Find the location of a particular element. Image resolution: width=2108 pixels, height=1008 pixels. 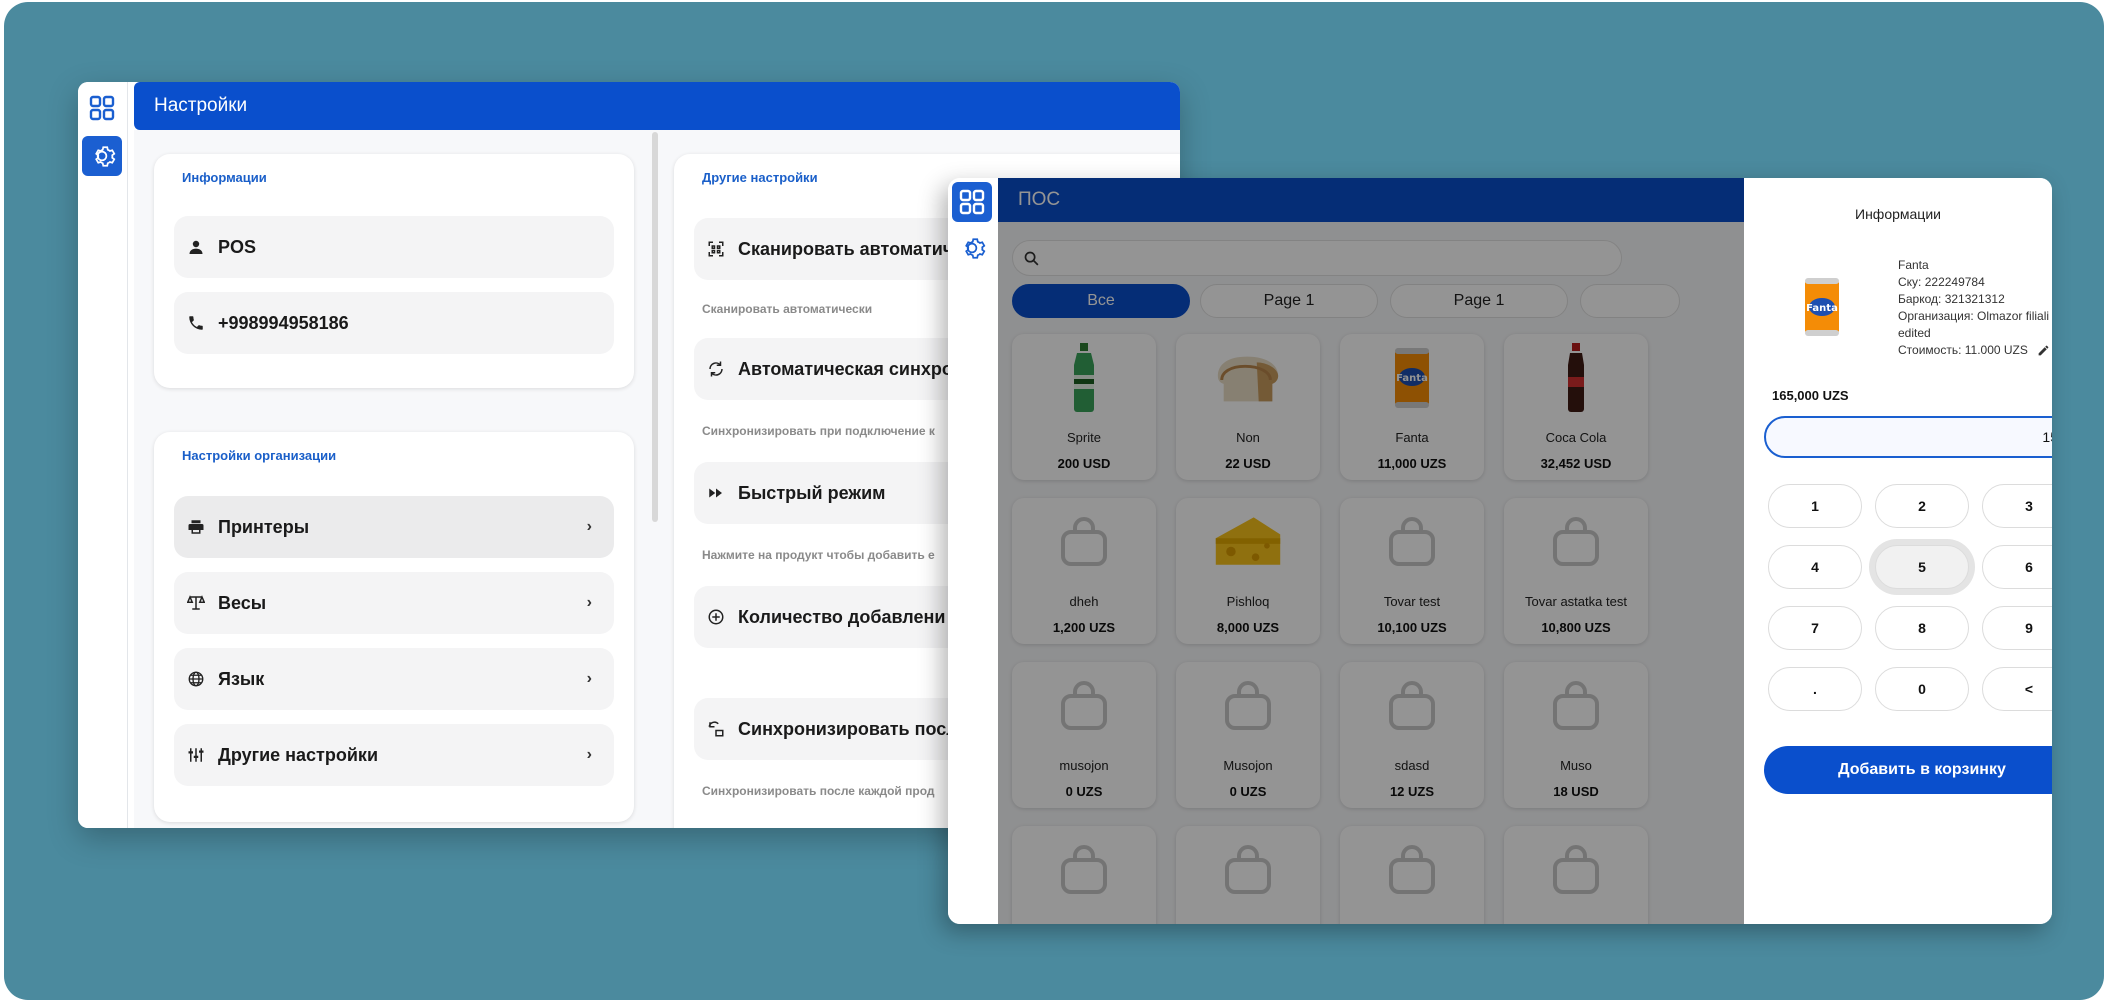

tab-page-1-second: Page 1 is located at coordinates (1479, 301).